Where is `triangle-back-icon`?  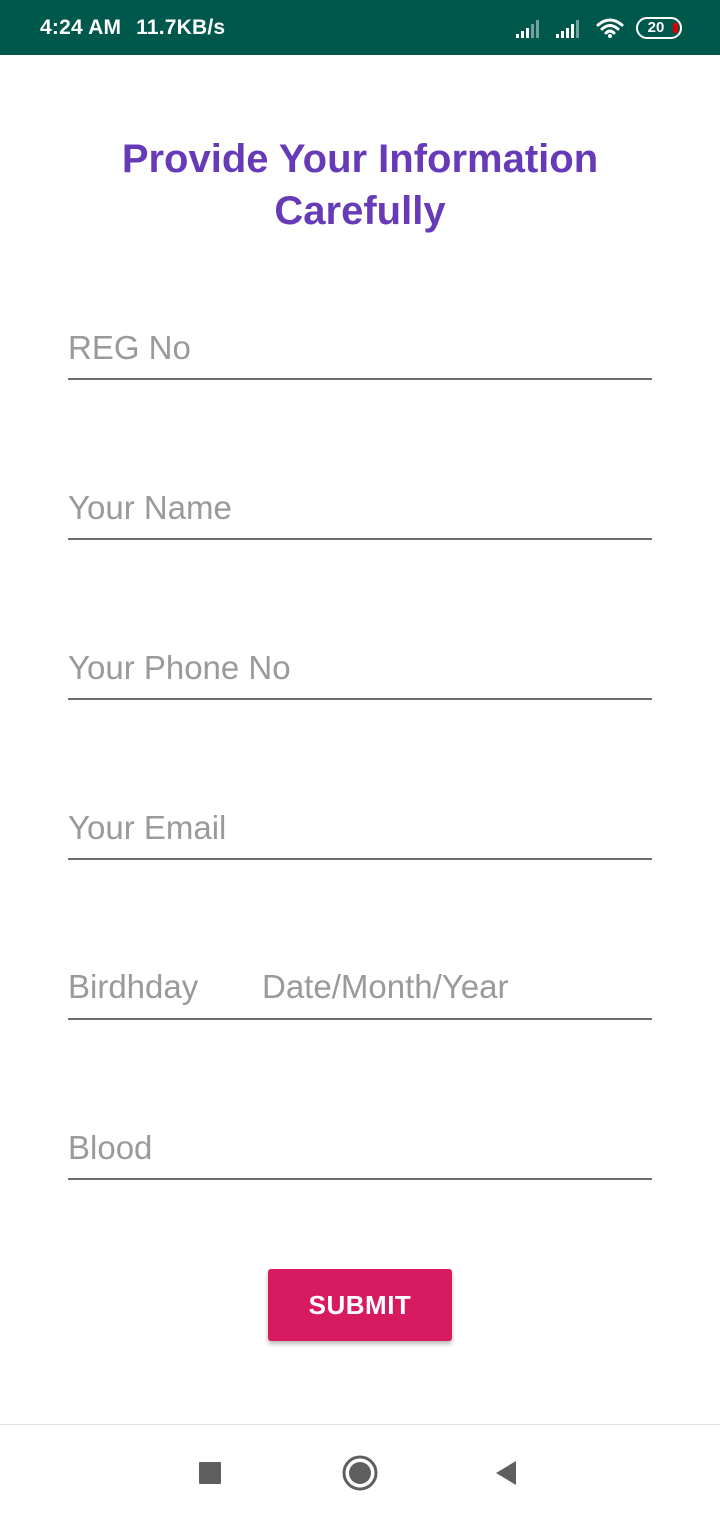 triangle-back-icon is located at coordinates (506, 1473).